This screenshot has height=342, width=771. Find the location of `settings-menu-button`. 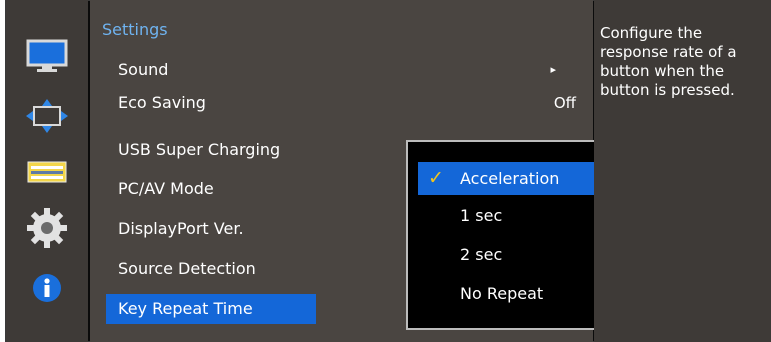

settings-menu-button is located at coordinates (47, 230).